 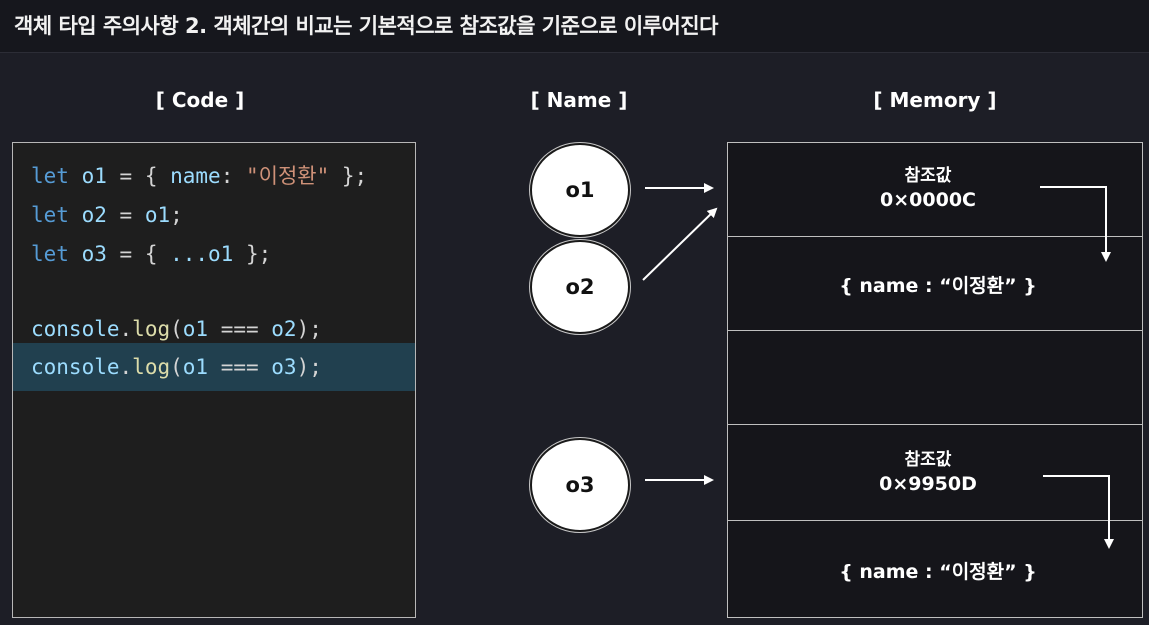 What do you see at coordinates (1075, 224) in the screenshot?
I see `arrow-reference-1-to-object` at bounding box center [1075, 224].